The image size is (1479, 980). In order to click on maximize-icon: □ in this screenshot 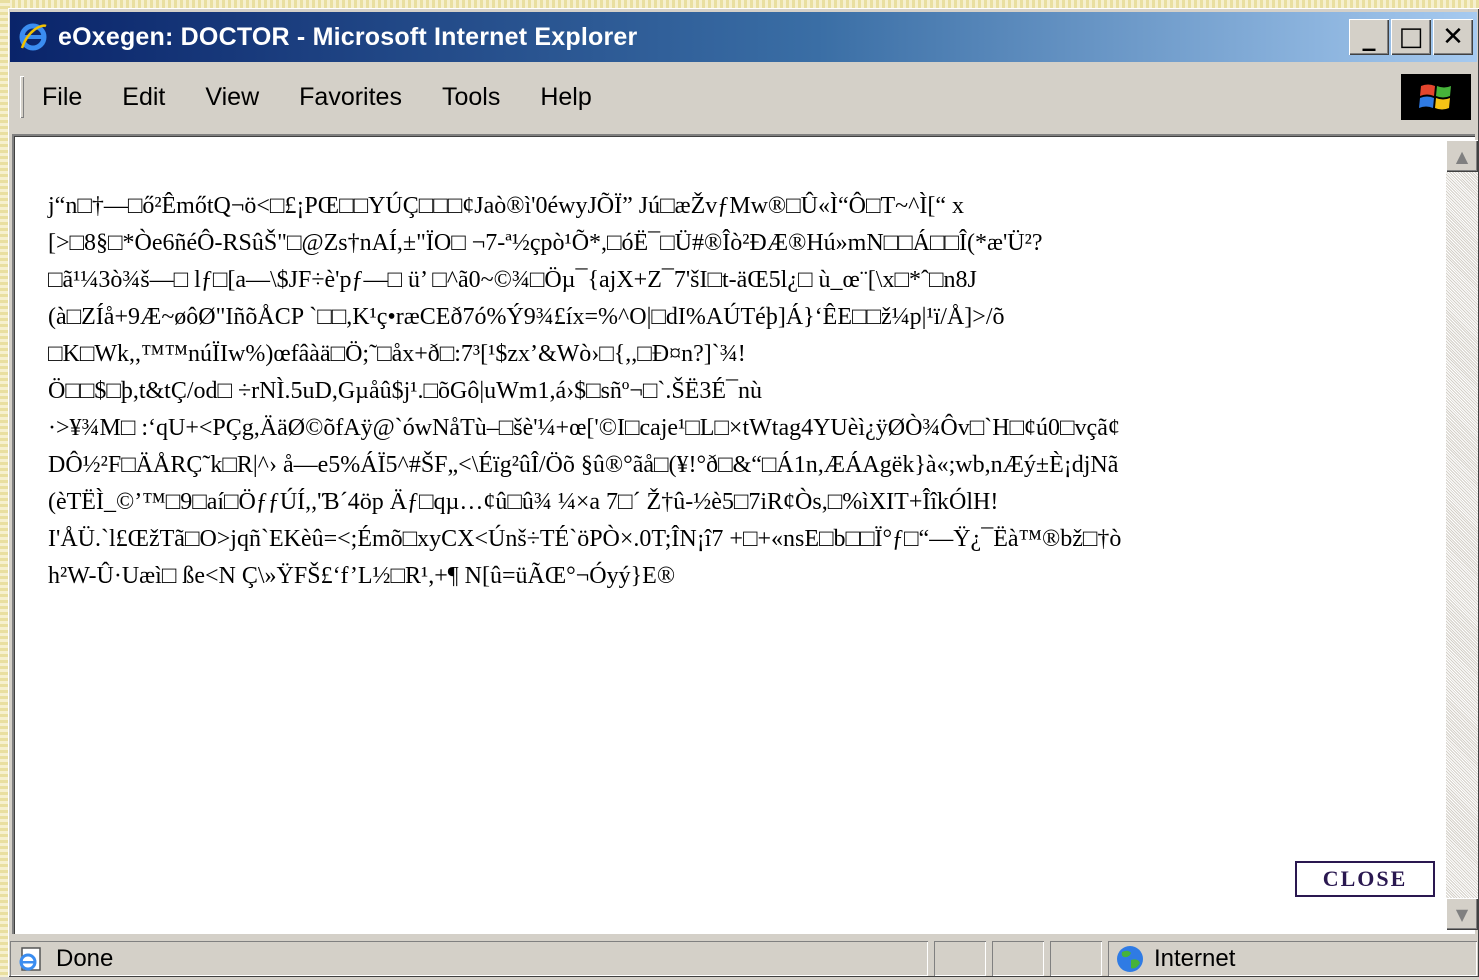, I will do `click(1411, 37)`.